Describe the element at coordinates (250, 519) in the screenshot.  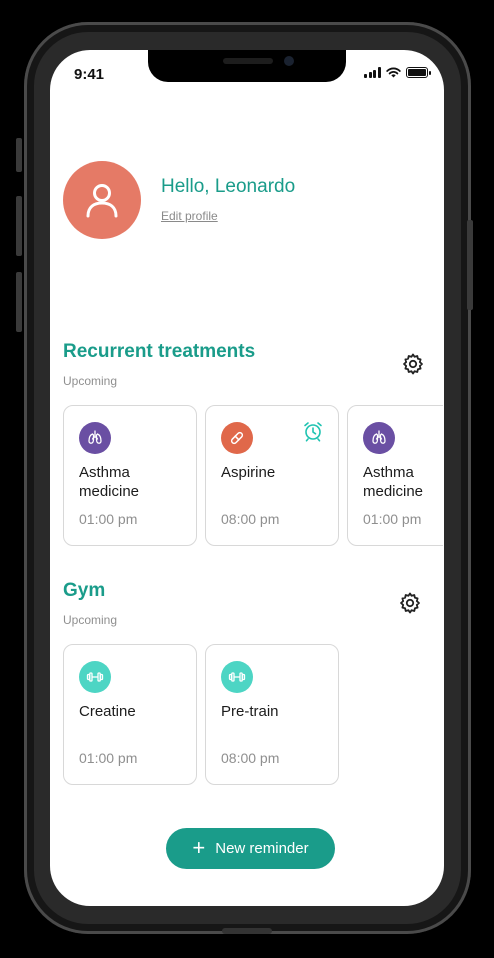
I see `treatment-time: 08:00 pm` at that location.